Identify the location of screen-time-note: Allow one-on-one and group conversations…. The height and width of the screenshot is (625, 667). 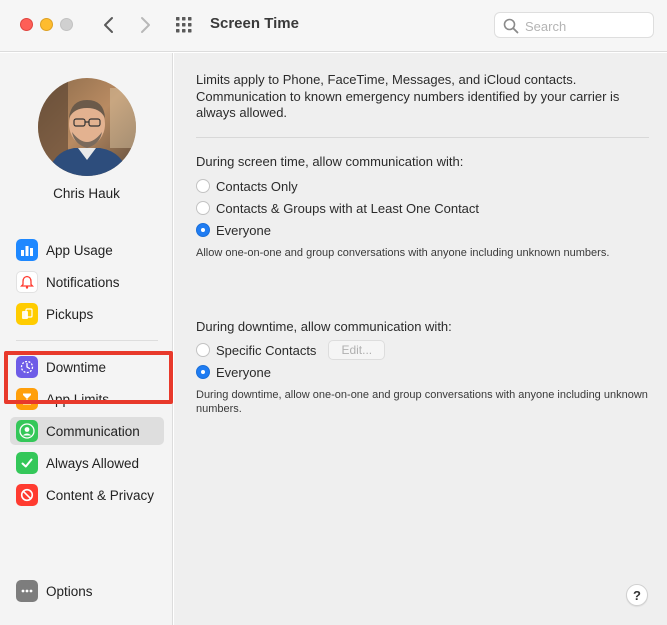
(403, 253).